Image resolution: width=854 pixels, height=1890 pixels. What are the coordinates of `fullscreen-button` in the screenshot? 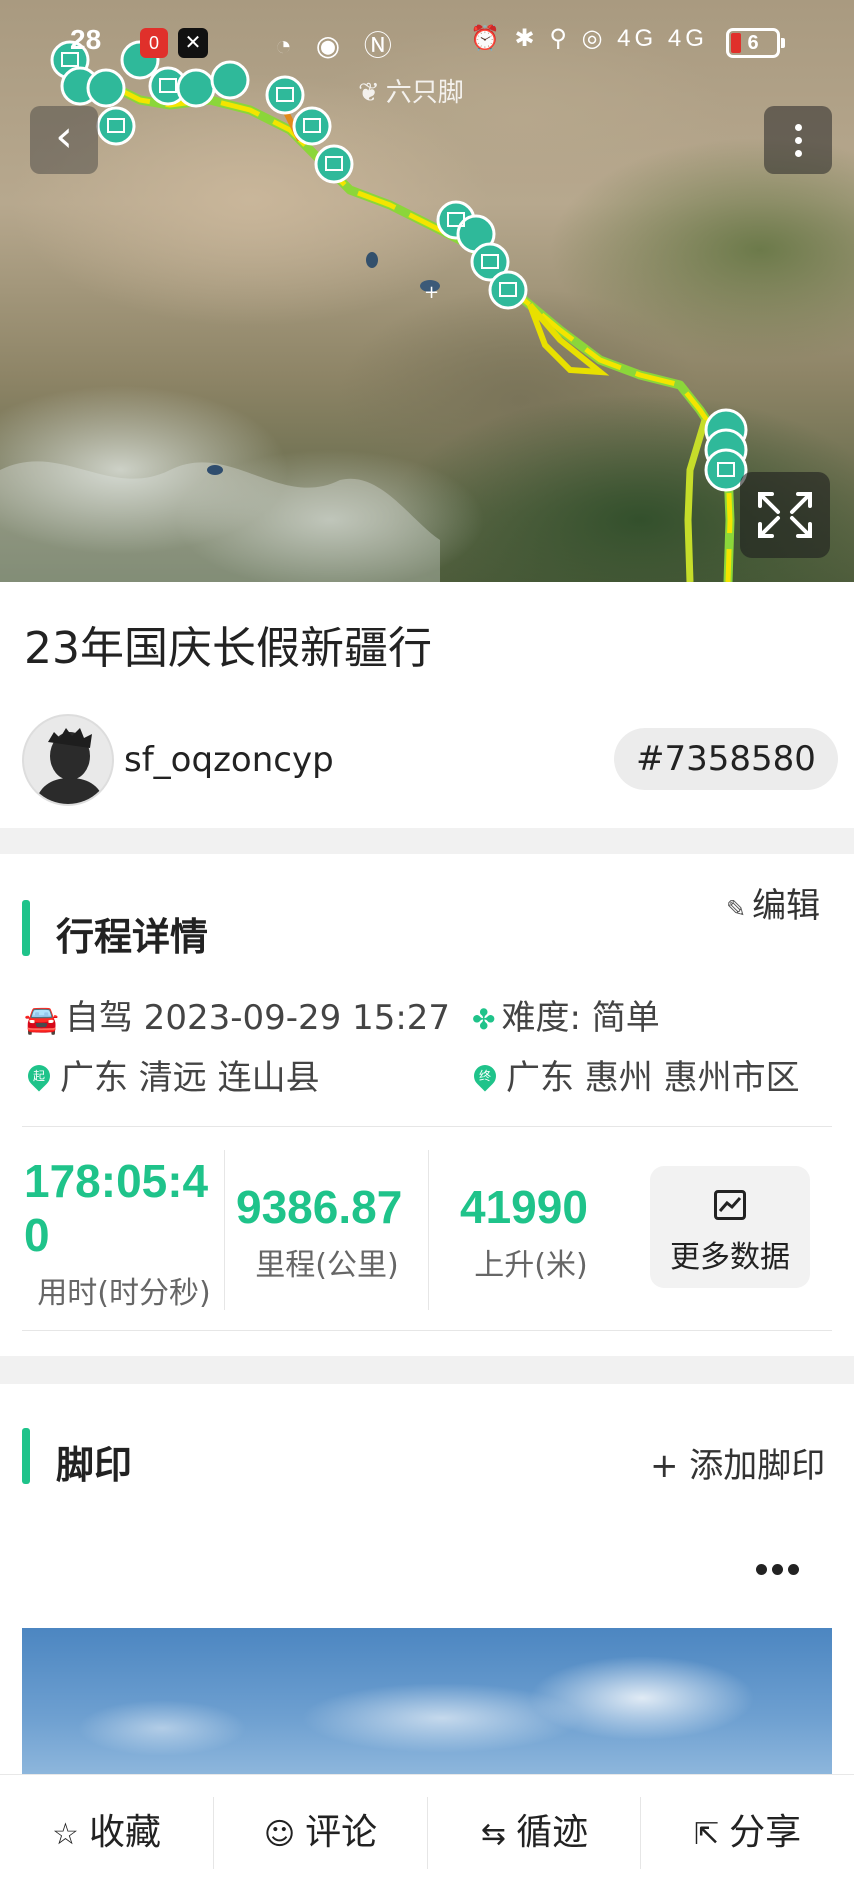 It's located at (785, 515).